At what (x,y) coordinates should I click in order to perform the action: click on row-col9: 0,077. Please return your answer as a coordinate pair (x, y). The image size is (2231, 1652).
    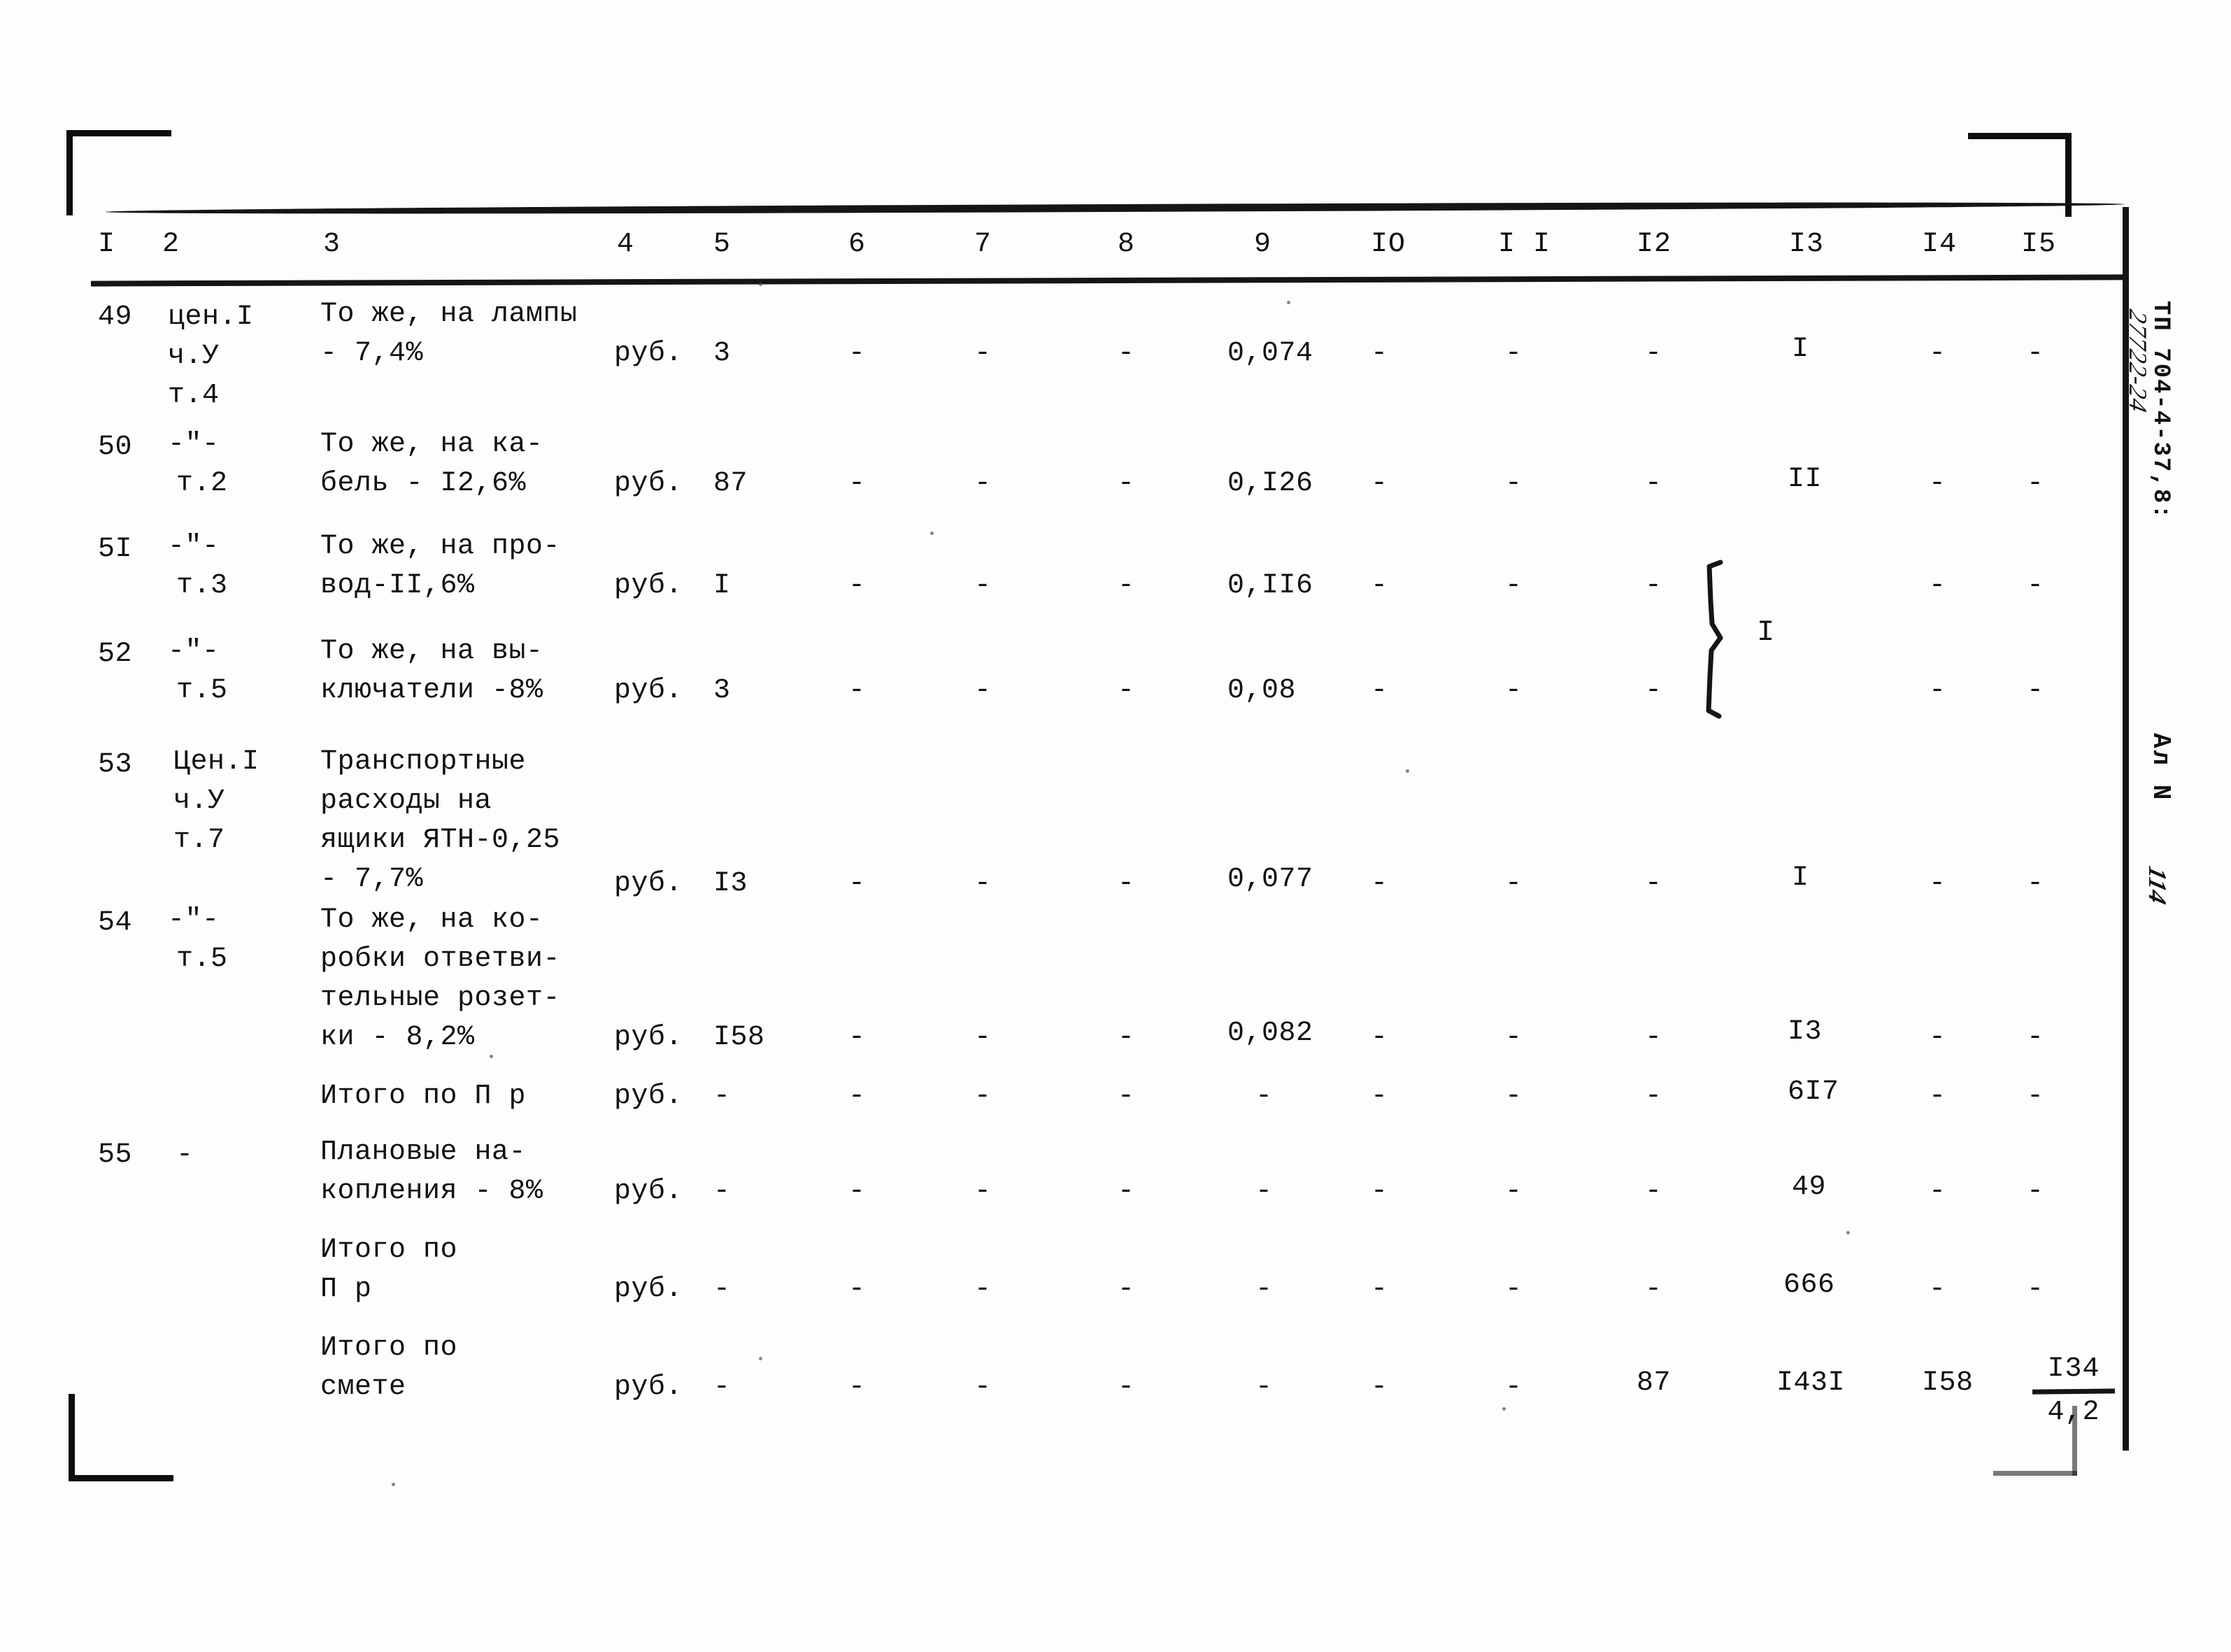
    Looking at the image, I should click on (1270, 879).